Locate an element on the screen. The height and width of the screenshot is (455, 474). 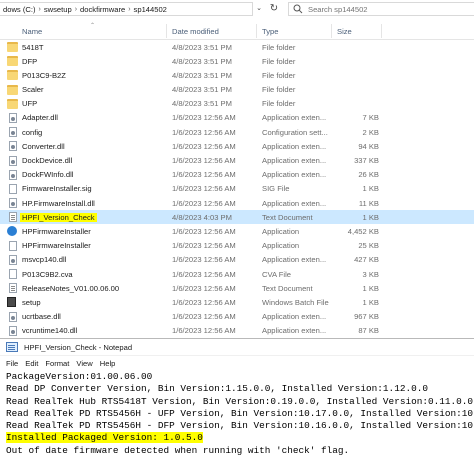
menu-help: Help is located at coordinates (108, 363).